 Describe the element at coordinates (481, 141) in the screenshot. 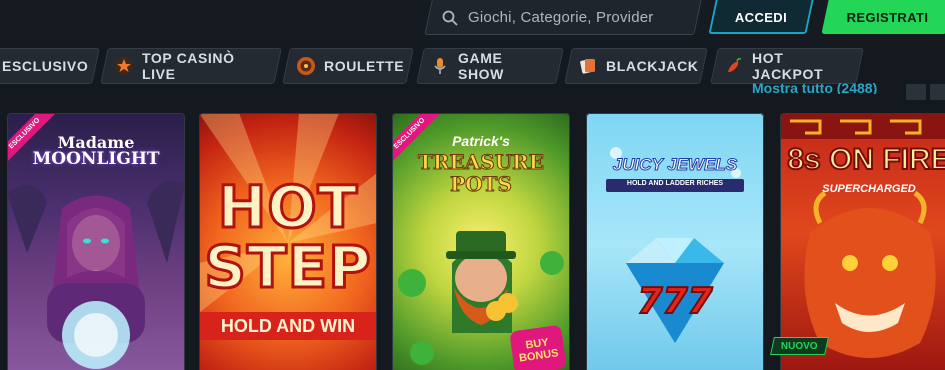

I see `game-title-top: Patrick's` at that location.